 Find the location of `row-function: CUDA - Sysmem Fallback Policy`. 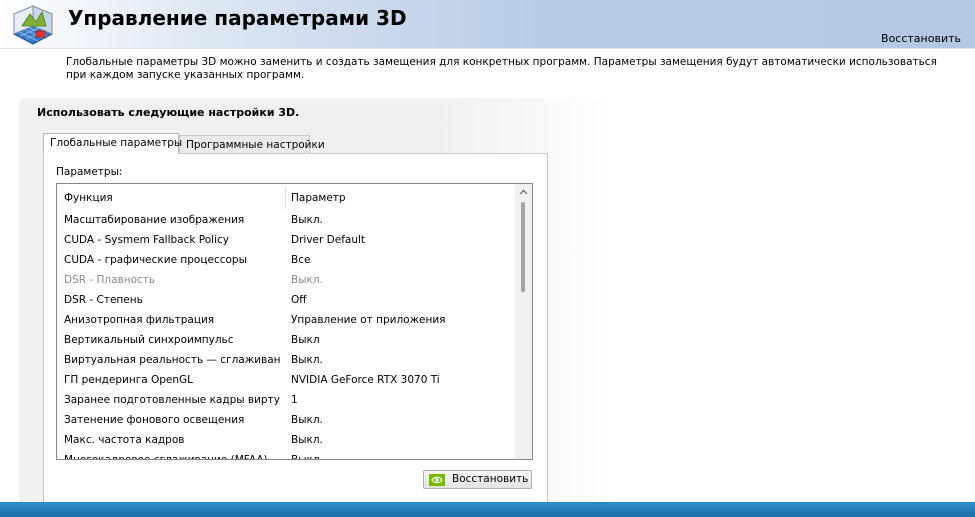

row-function: CUDA - Sysmem Fallback Policy is located at coordinates (147, 240).